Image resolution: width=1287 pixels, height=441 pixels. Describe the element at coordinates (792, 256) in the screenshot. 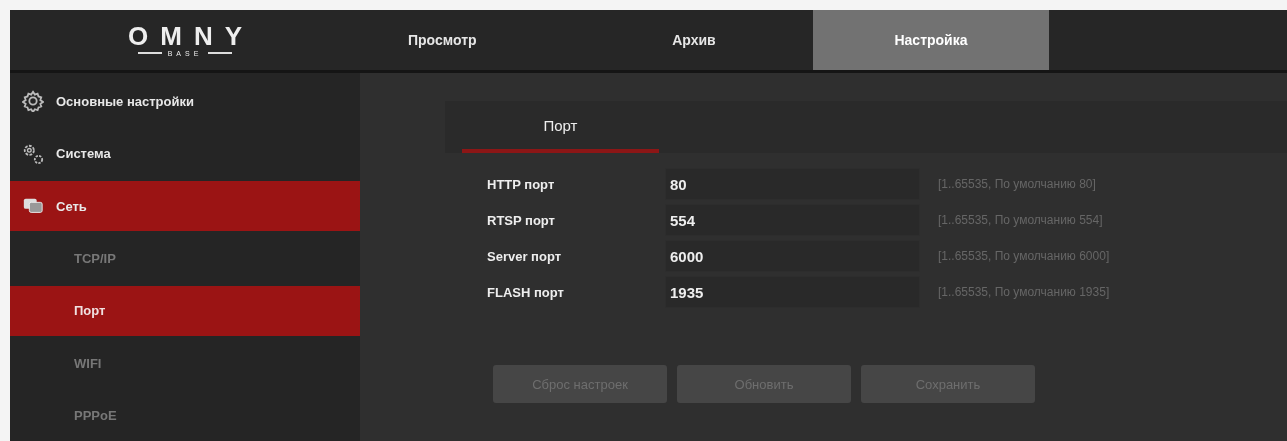

I see `port-input: 6000` at that location.